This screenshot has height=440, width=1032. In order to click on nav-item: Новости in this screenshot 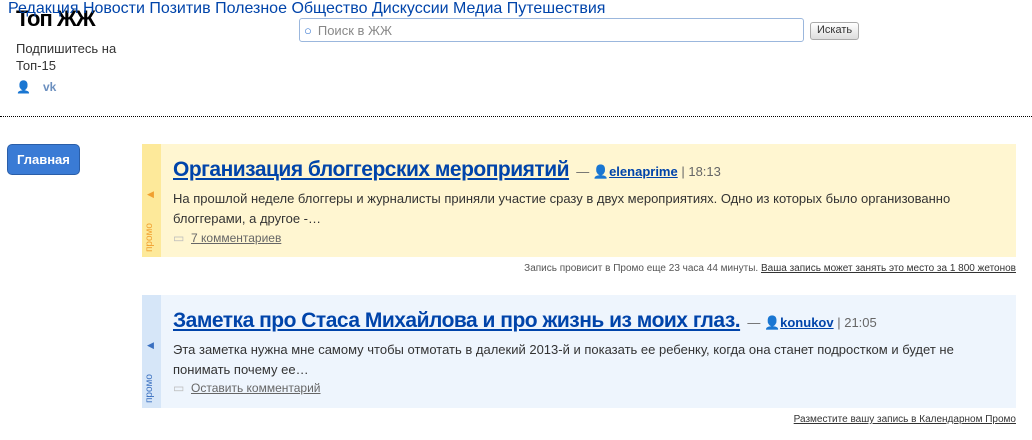, I will do `click(114, 8)`.